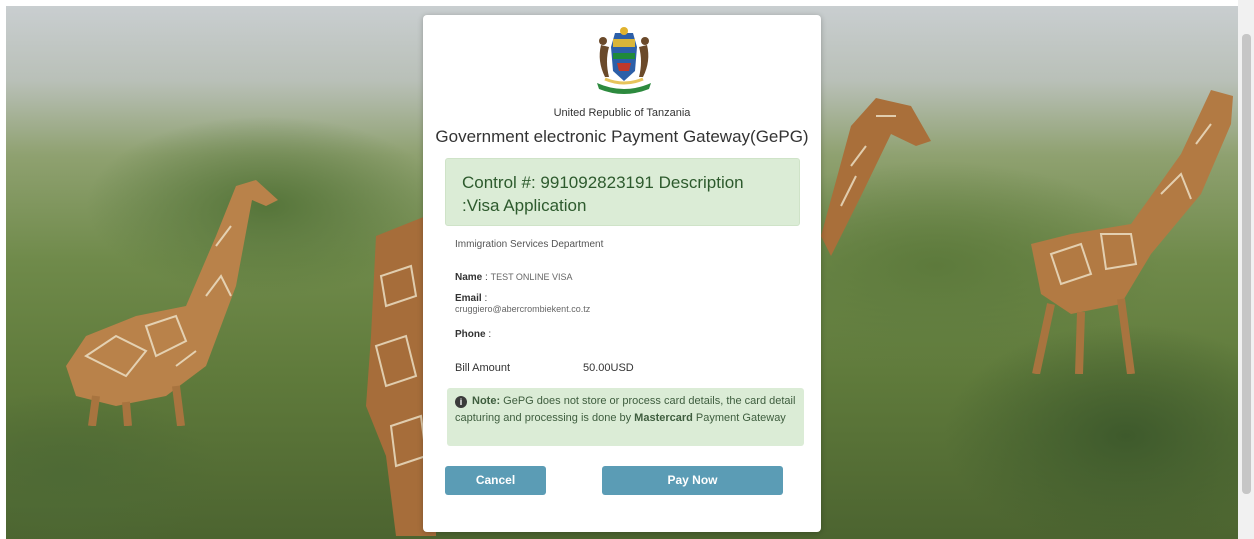  Describe the element at coordinates (692, 480) in the screenshot. I see `pay-now-button: Pay Now` at that location.